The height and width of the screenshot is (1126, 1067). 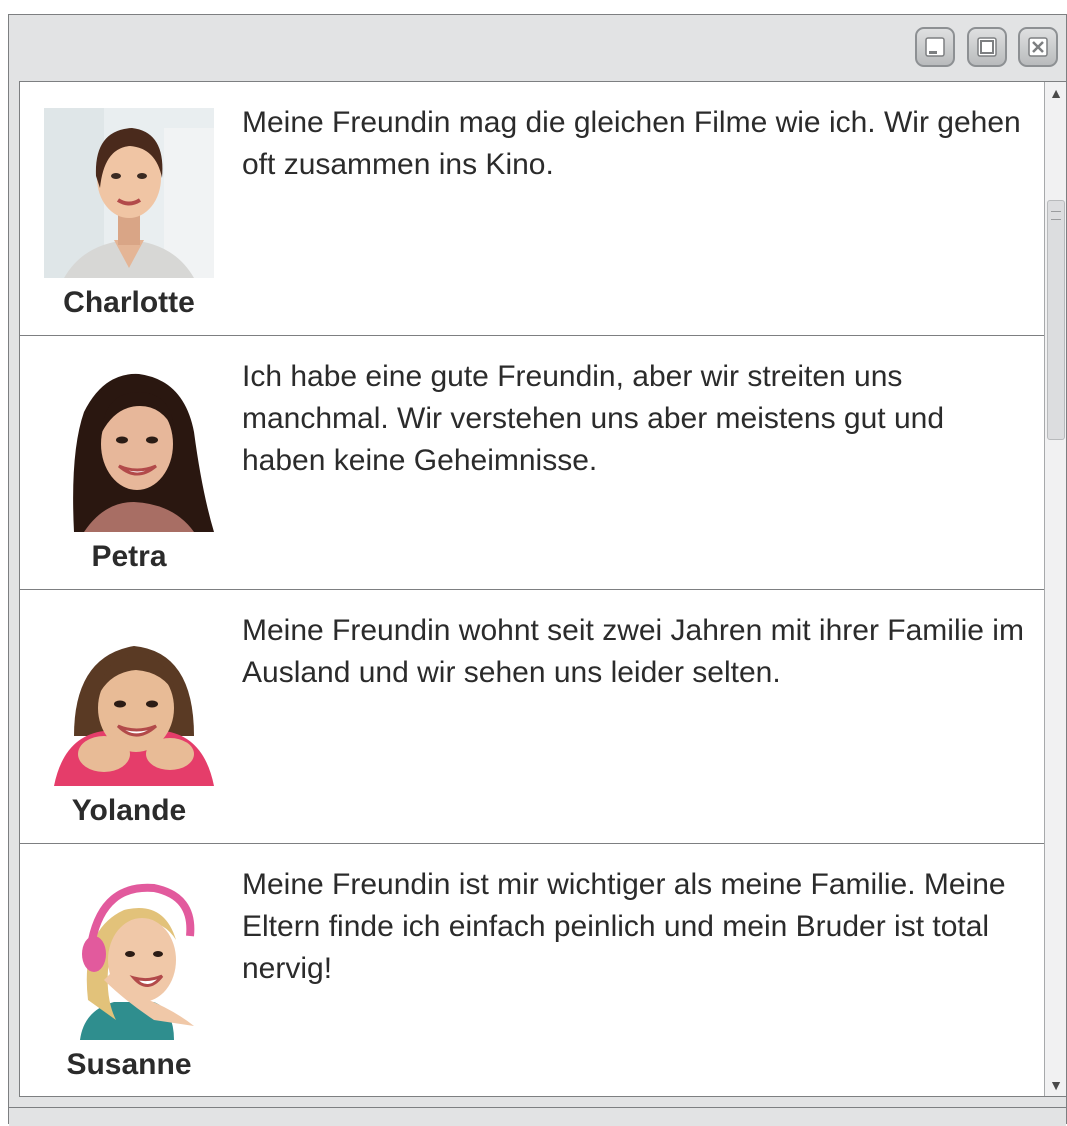 What do you see at coordinates (1056, 215) in the screenshot?
I see `grip-icon` at bounding box center [1056, 215].